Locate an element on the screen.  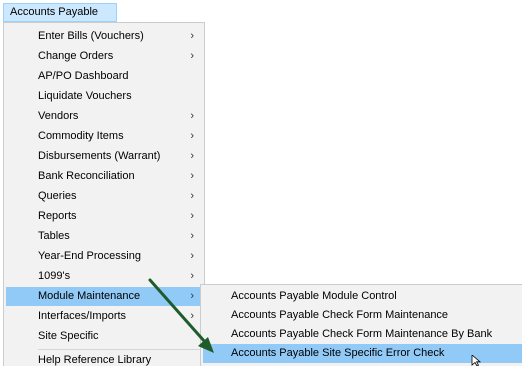
menu-item-commodity-items: Commodity Items › is located at coordinates (104, 136).